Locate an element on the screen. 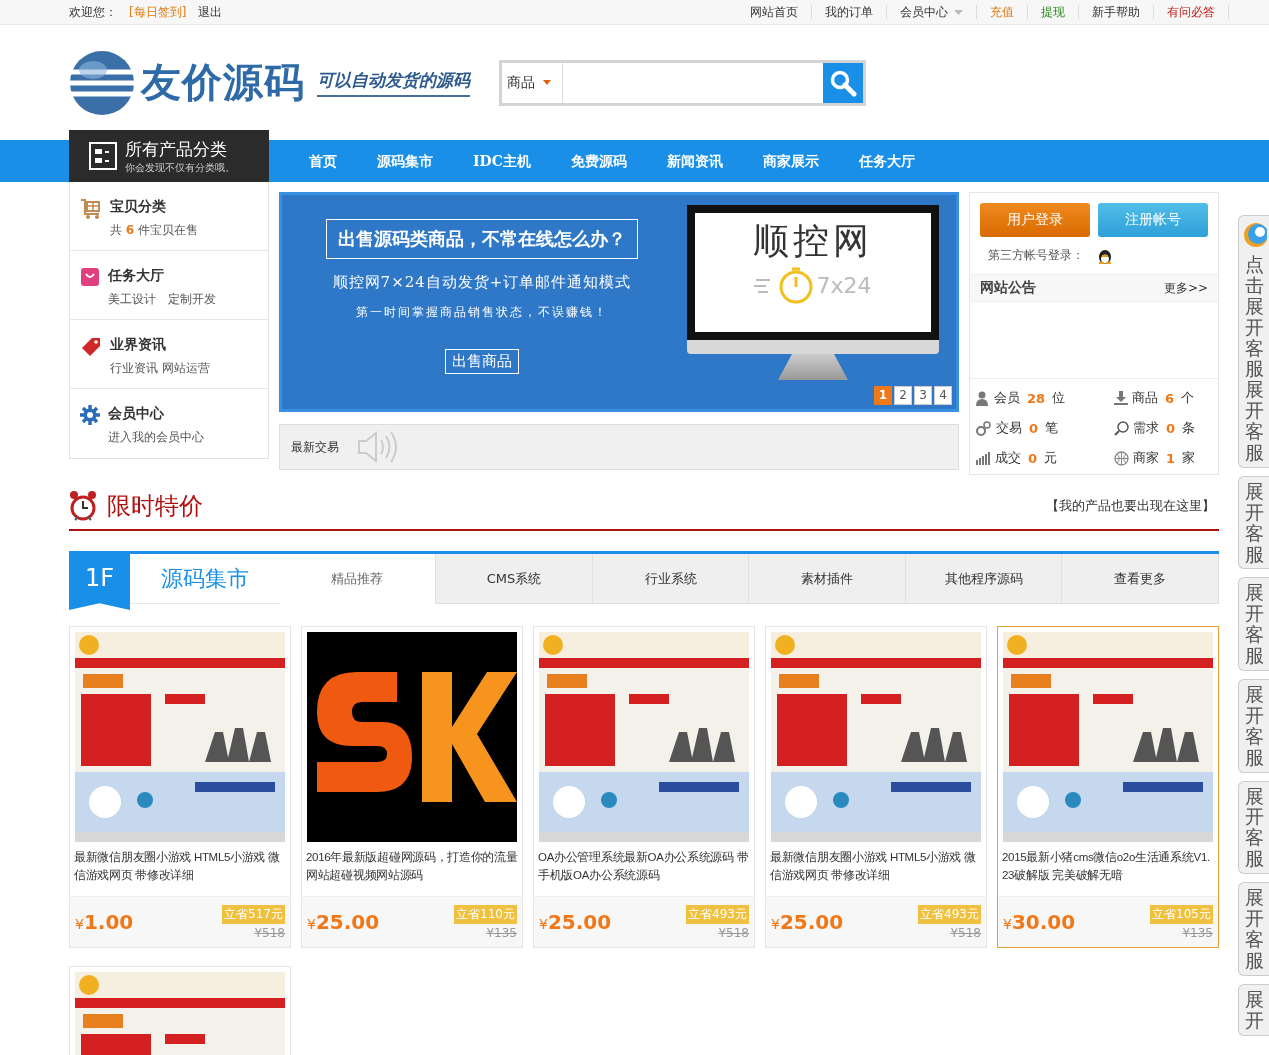 Image resolution: width=1269 pixels, height=1055 pixels. sell-products-button: 出售商品 is located at coordinates (482, 361).